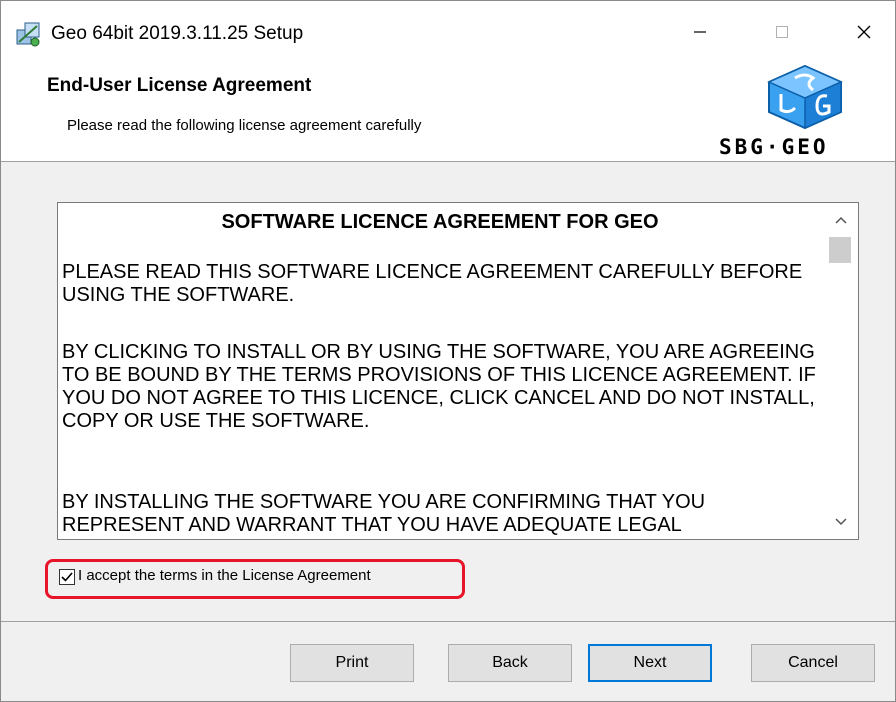 The height and width of the screenshot is (702, 896). What do you see at coordinates (28, 34) in the screenshot?
I see `installer-icon` at bounding box center [28, 34].